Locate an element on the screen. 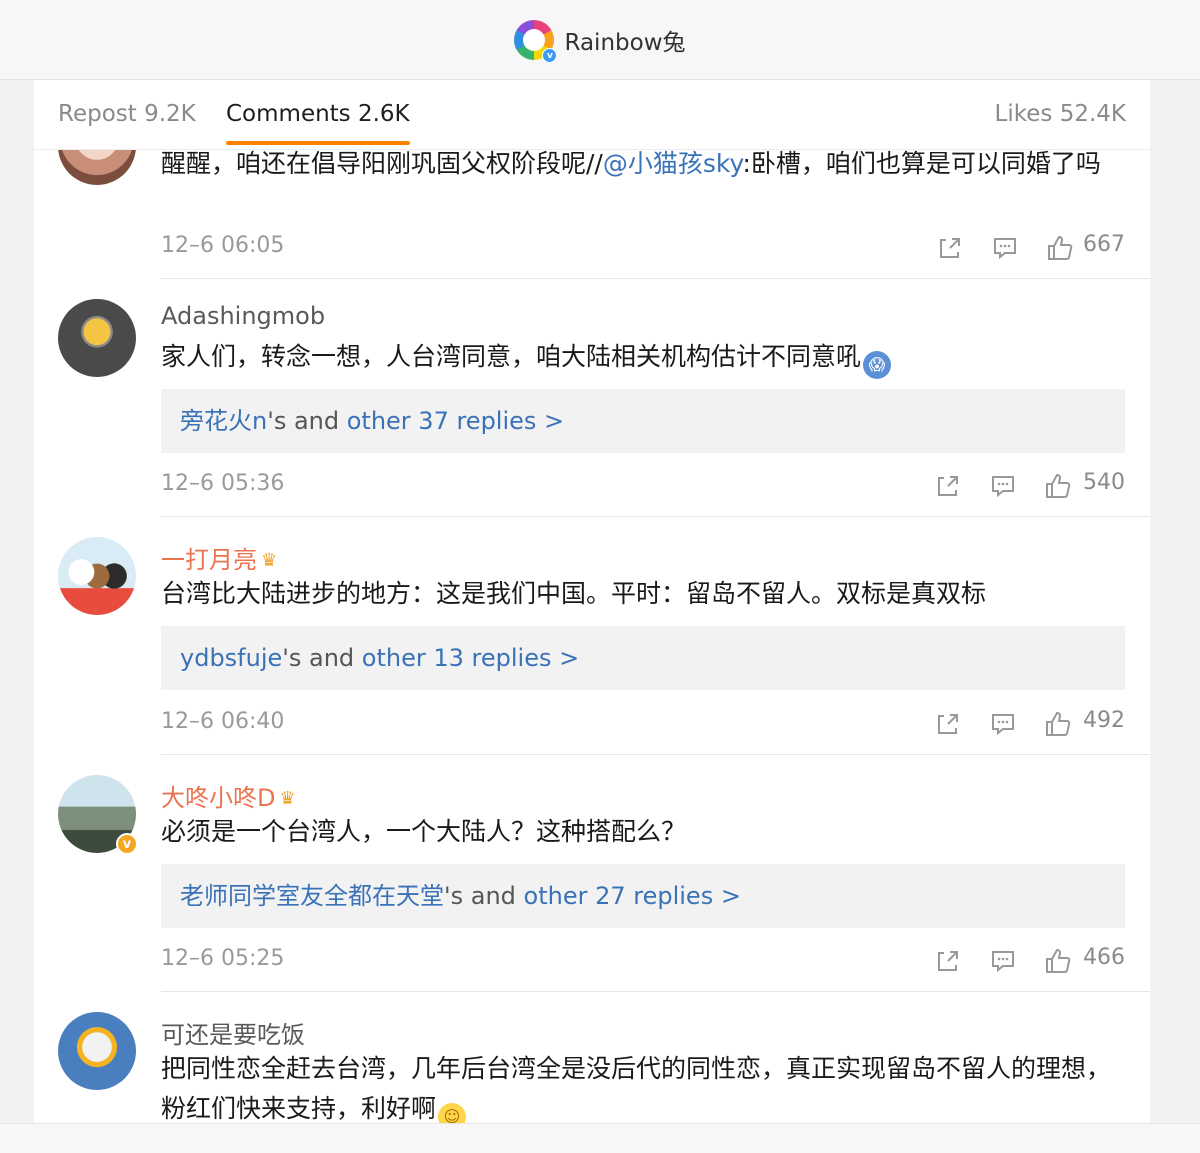 This screenshot has height=1153, width=1200. replies-preview: 旁花火n's and other 37 replies > is located at coordinates (643, 421).